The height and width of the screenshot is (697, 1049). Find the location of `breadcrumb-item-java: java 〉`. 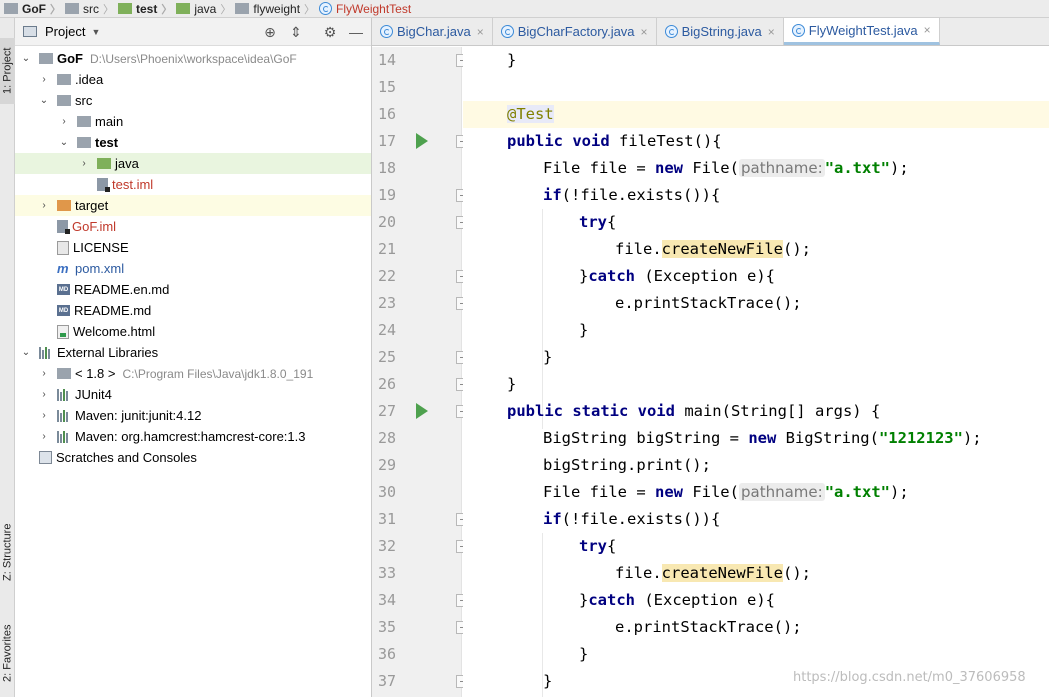

breadcrumb-item-java: java 〉 is located at coordinates (205, 9).